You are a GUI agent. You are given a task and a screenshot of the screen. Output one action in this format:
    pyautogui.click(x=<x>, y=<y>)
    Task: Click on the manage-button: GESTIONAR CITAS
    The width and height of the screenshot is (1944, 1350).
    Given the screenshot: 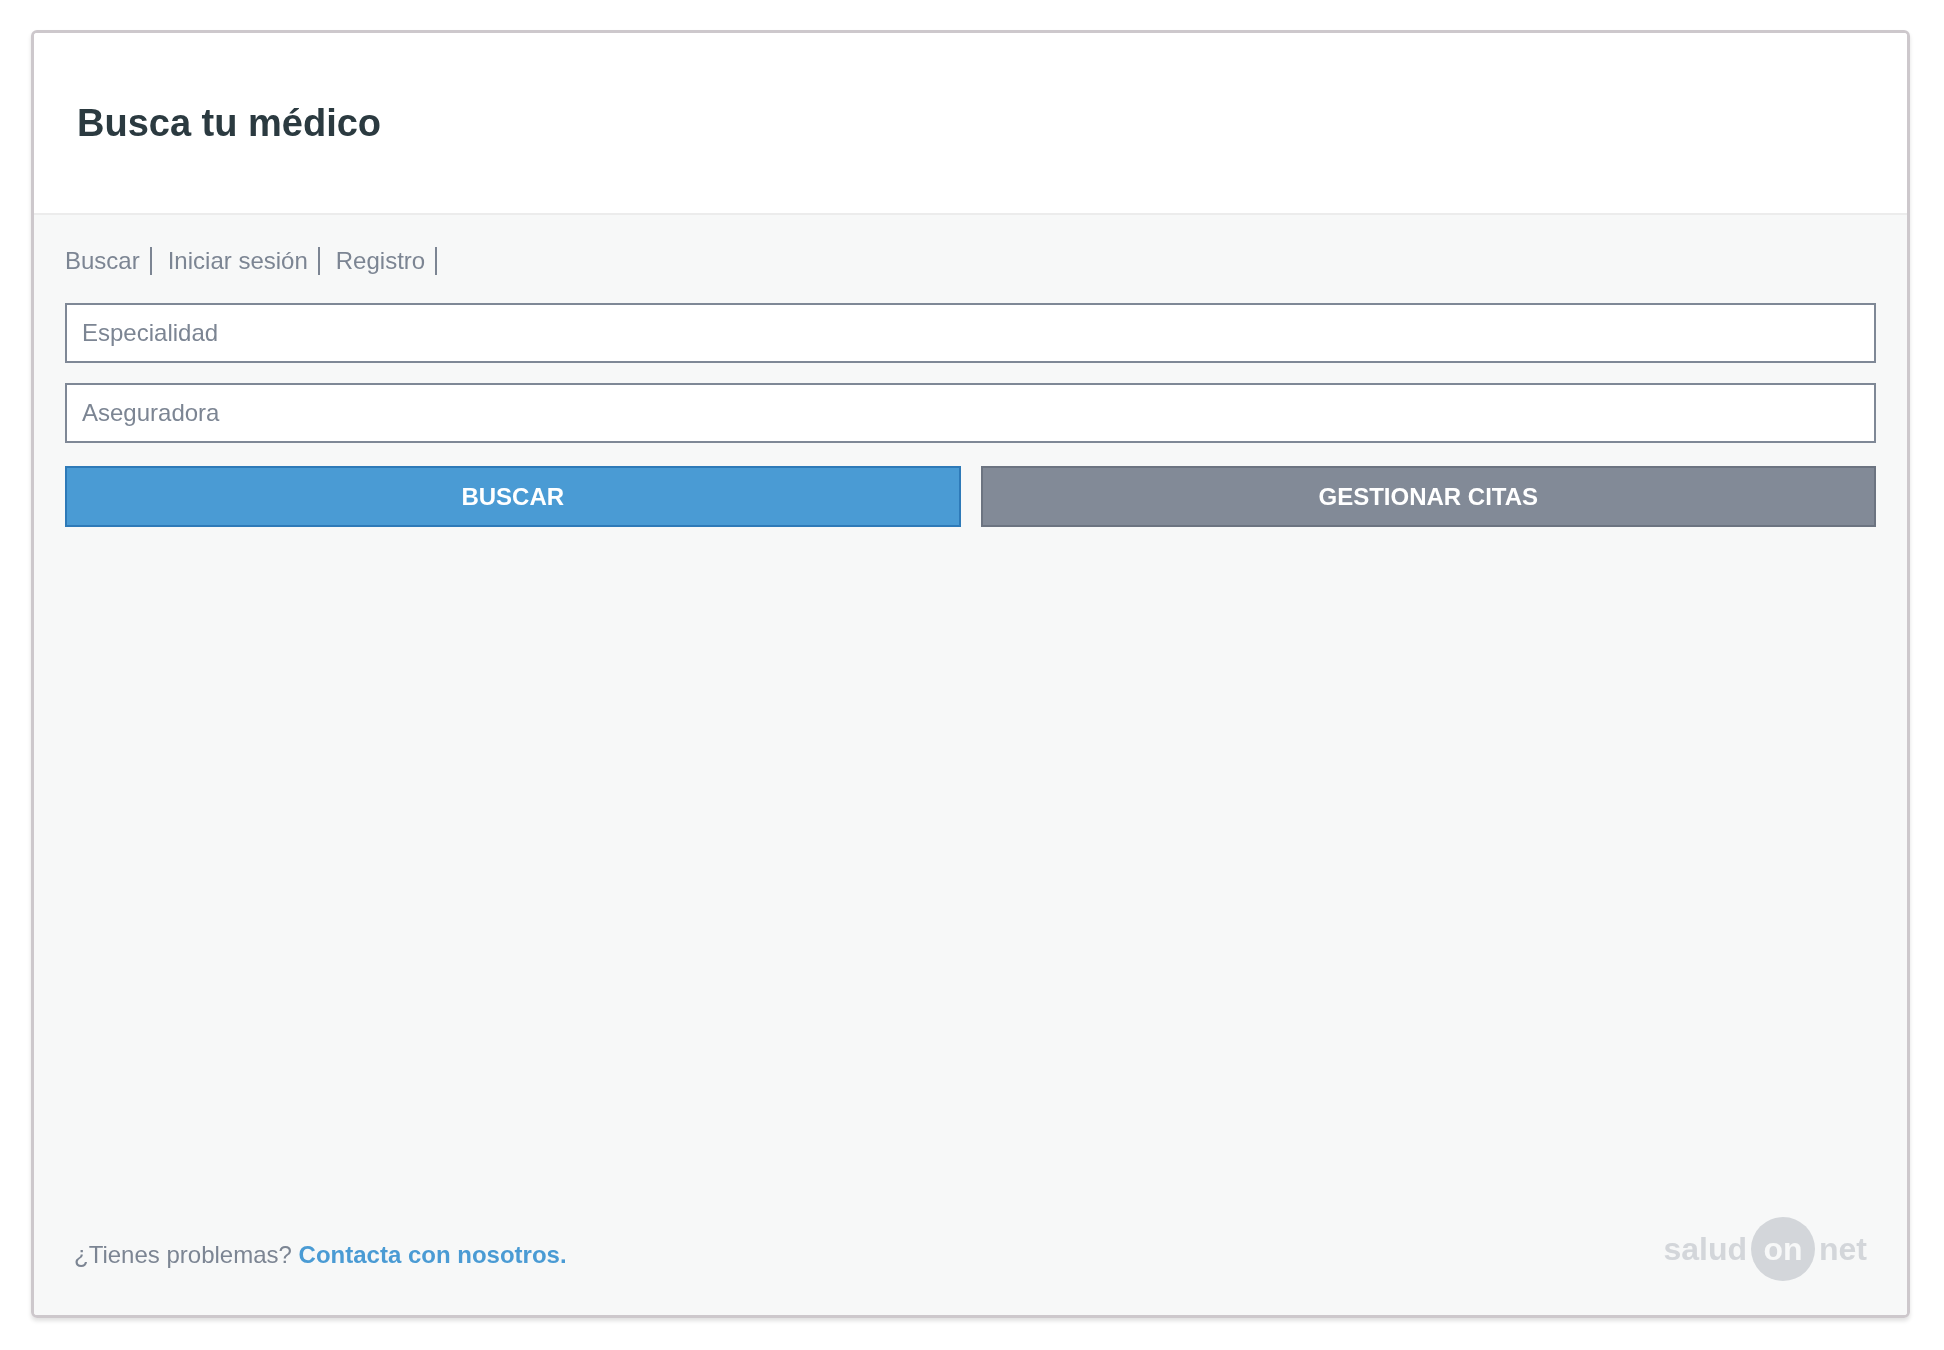 What is the action you would take?
    pyautogui.click(x=1428, y=496)
    